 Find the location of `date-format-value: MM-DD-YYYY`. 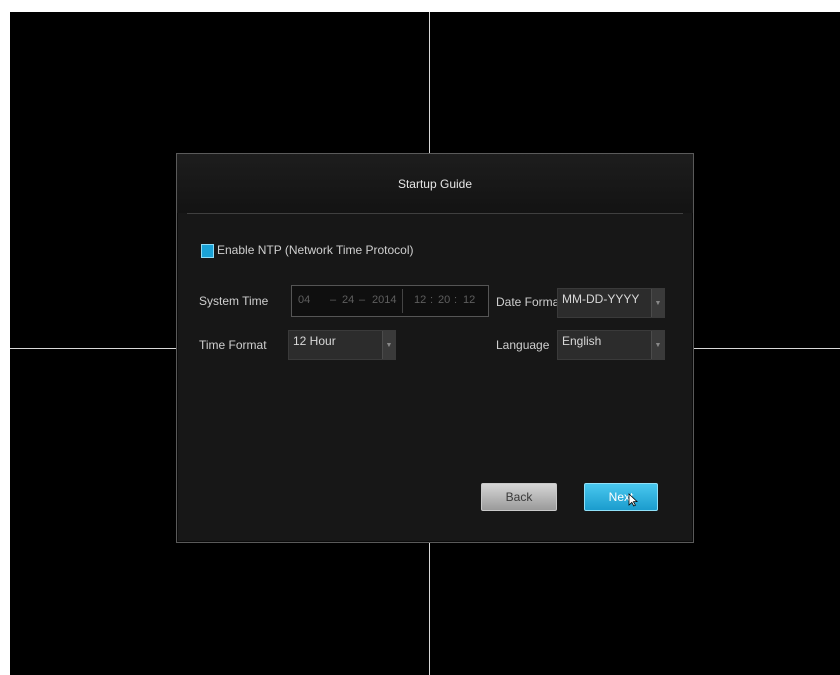

date-format-value: MM-DD-YYYY is located at coordinates (601, 299).